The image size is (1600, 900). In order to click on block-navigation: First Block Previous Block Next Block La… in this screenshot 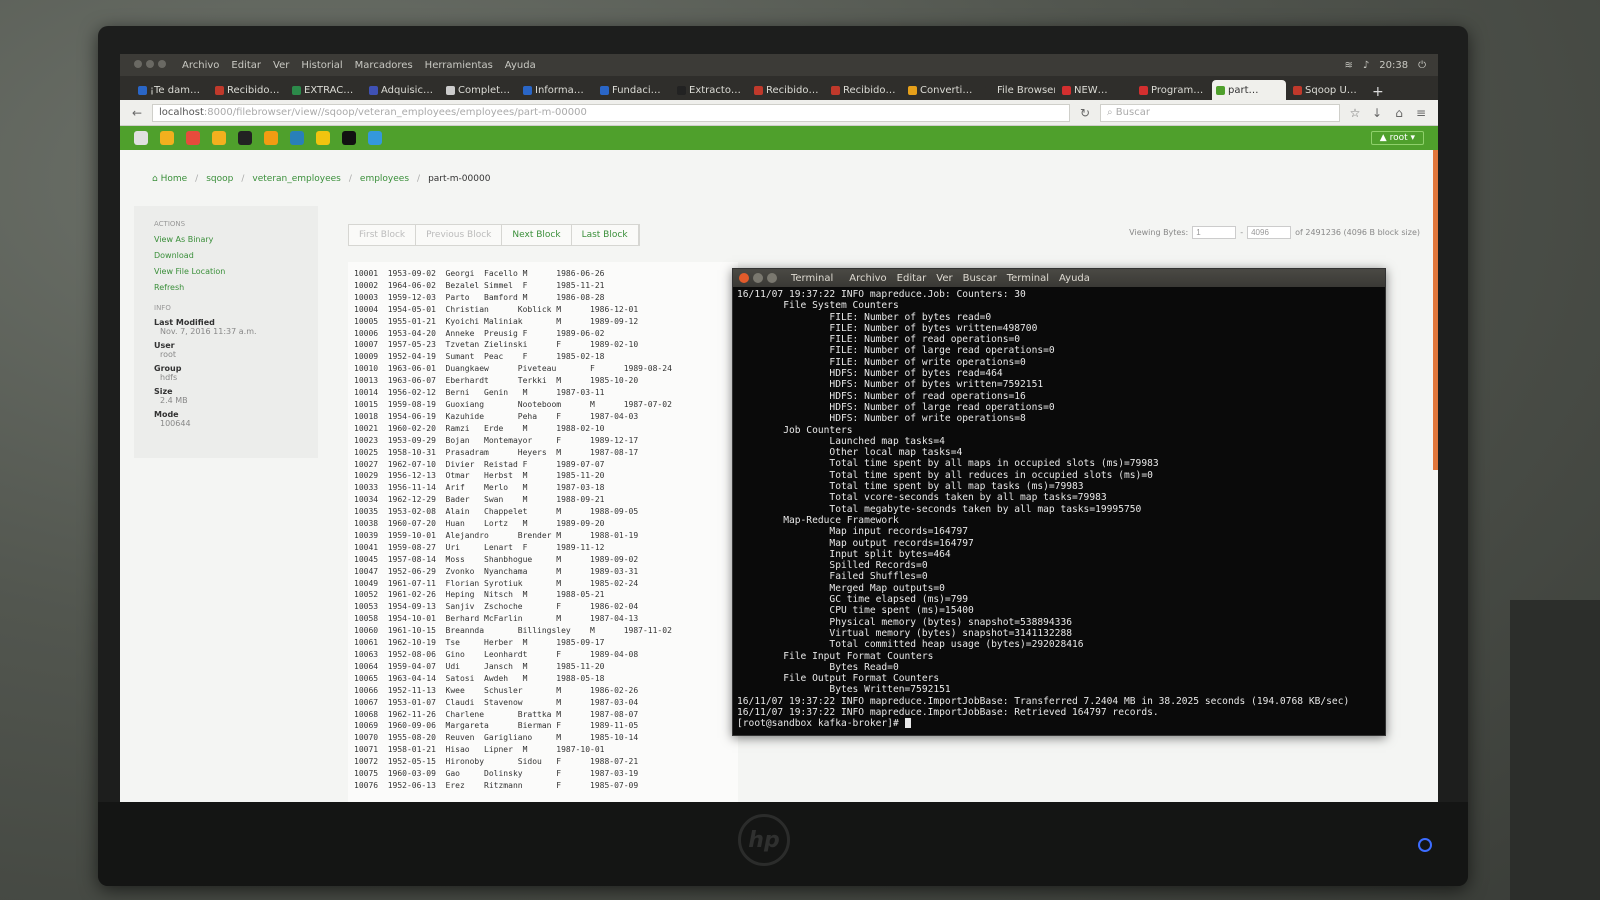, I will do `click(494, 235)`.